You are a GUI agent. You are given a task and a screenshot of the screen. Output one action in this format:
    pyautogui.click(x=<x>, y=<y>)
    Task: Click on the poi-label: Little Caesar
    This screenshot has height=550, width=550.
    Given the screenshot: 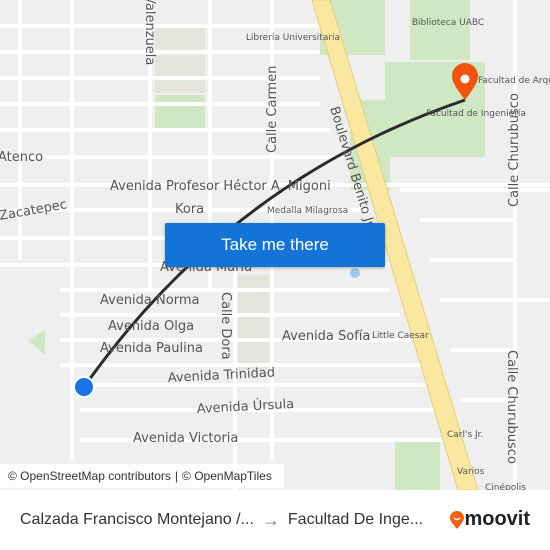 What is the action you would take?
    pyautogui.click(x=400, y=336)
    